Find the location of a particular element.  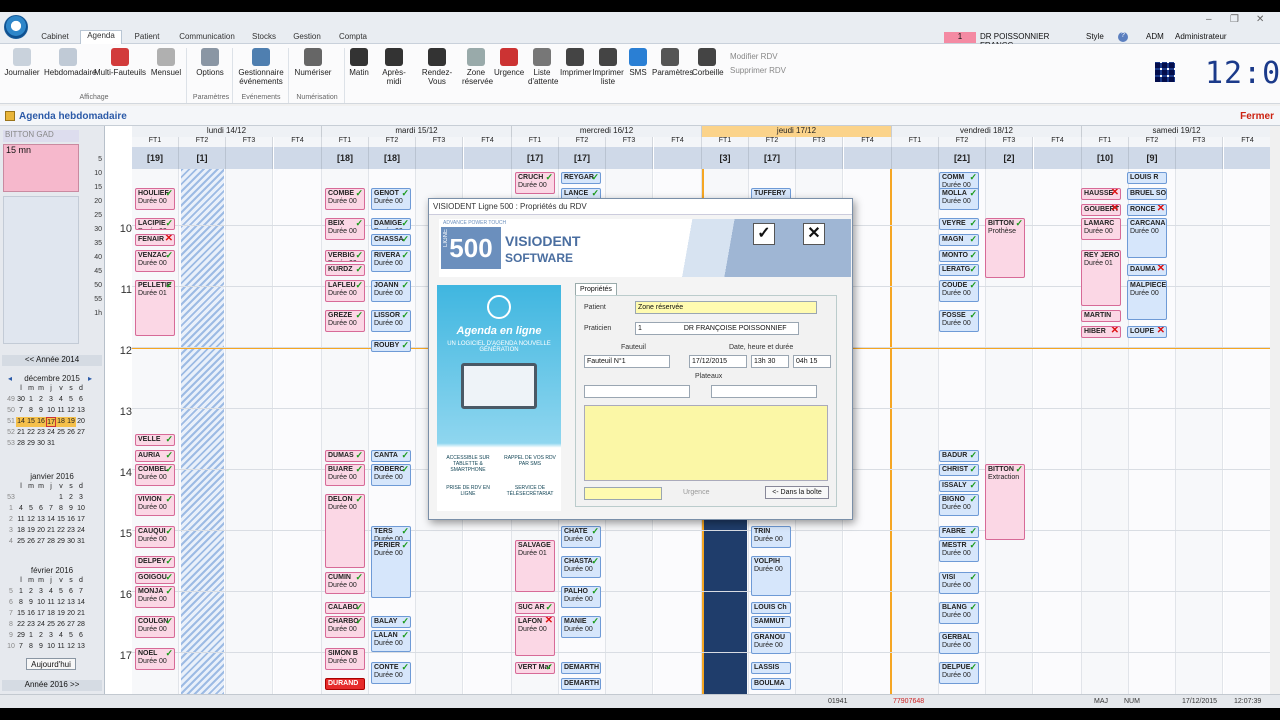

appointment: RIVERA Durée 00 ✓ is located at coordinates (391, 261).